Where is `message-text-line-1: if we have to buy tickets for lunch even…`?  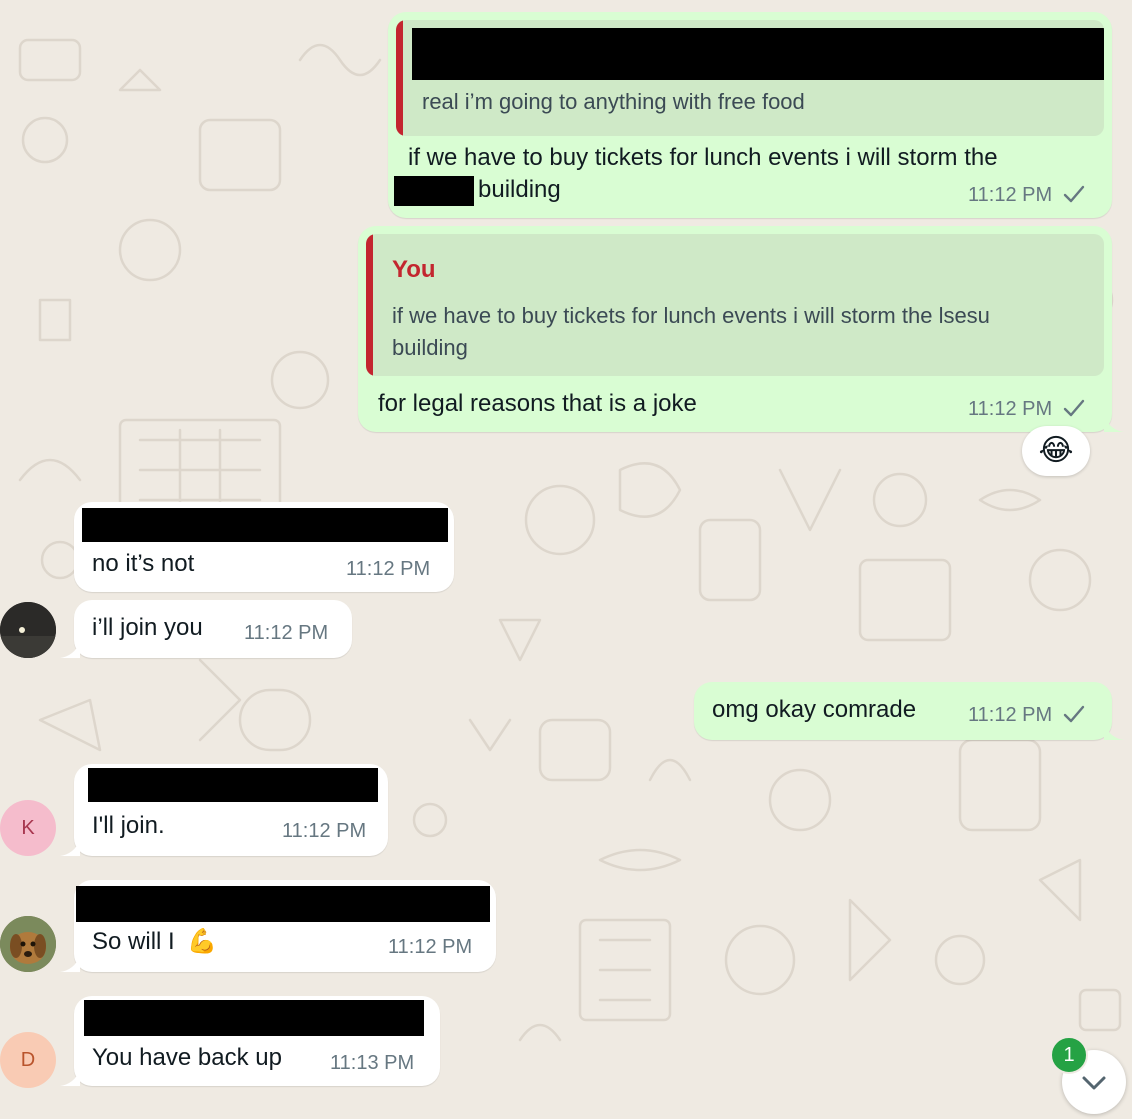 message-text-line-1: if we have to buy tickets for lunch even… is located at coordinates (703, 157).